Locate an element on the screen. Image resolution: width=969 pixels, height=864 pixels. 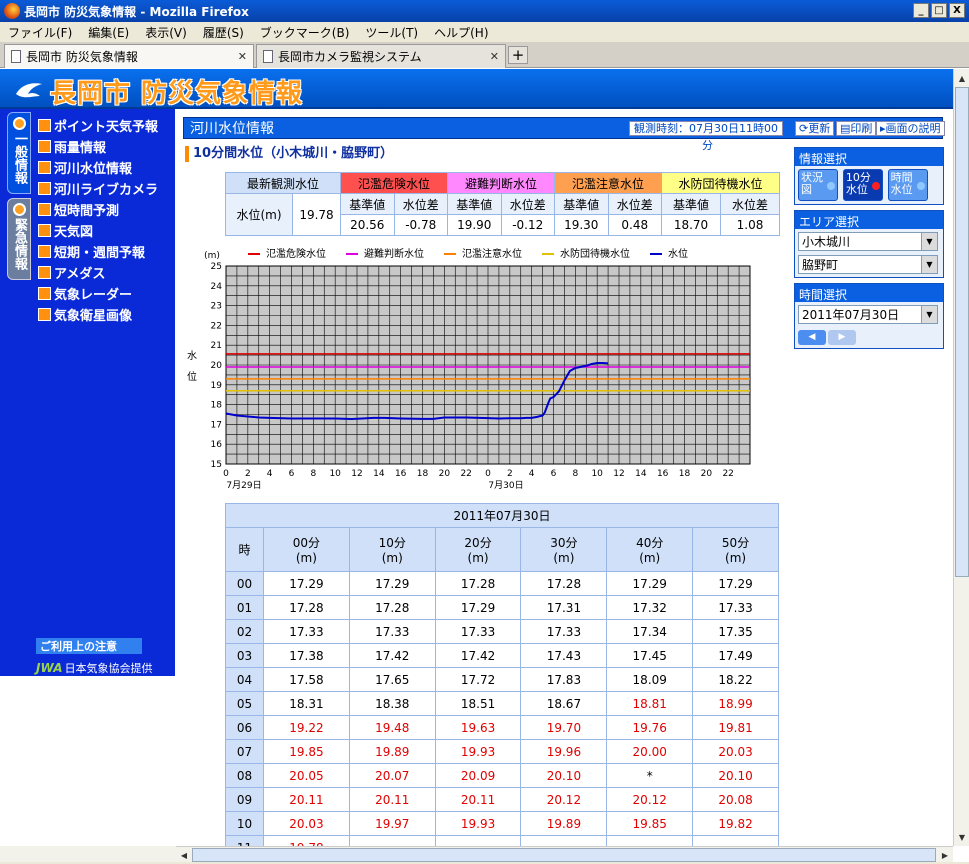
value-cell: 19.89 is located at coordinates (564, 823).